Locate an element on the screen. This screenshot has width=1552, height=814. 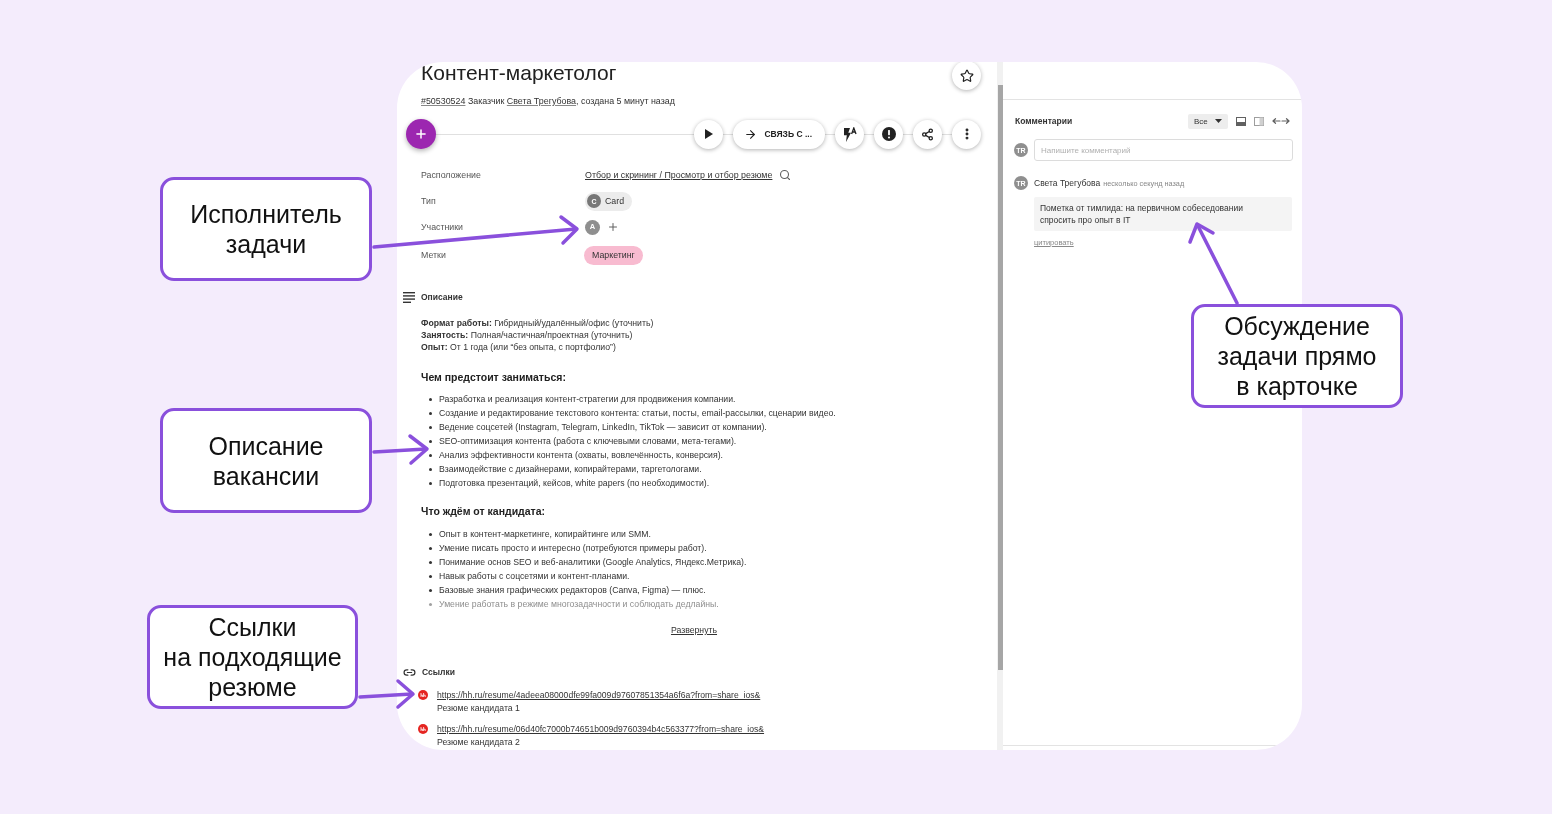
lines-icon is located at coordinates (409, 297).